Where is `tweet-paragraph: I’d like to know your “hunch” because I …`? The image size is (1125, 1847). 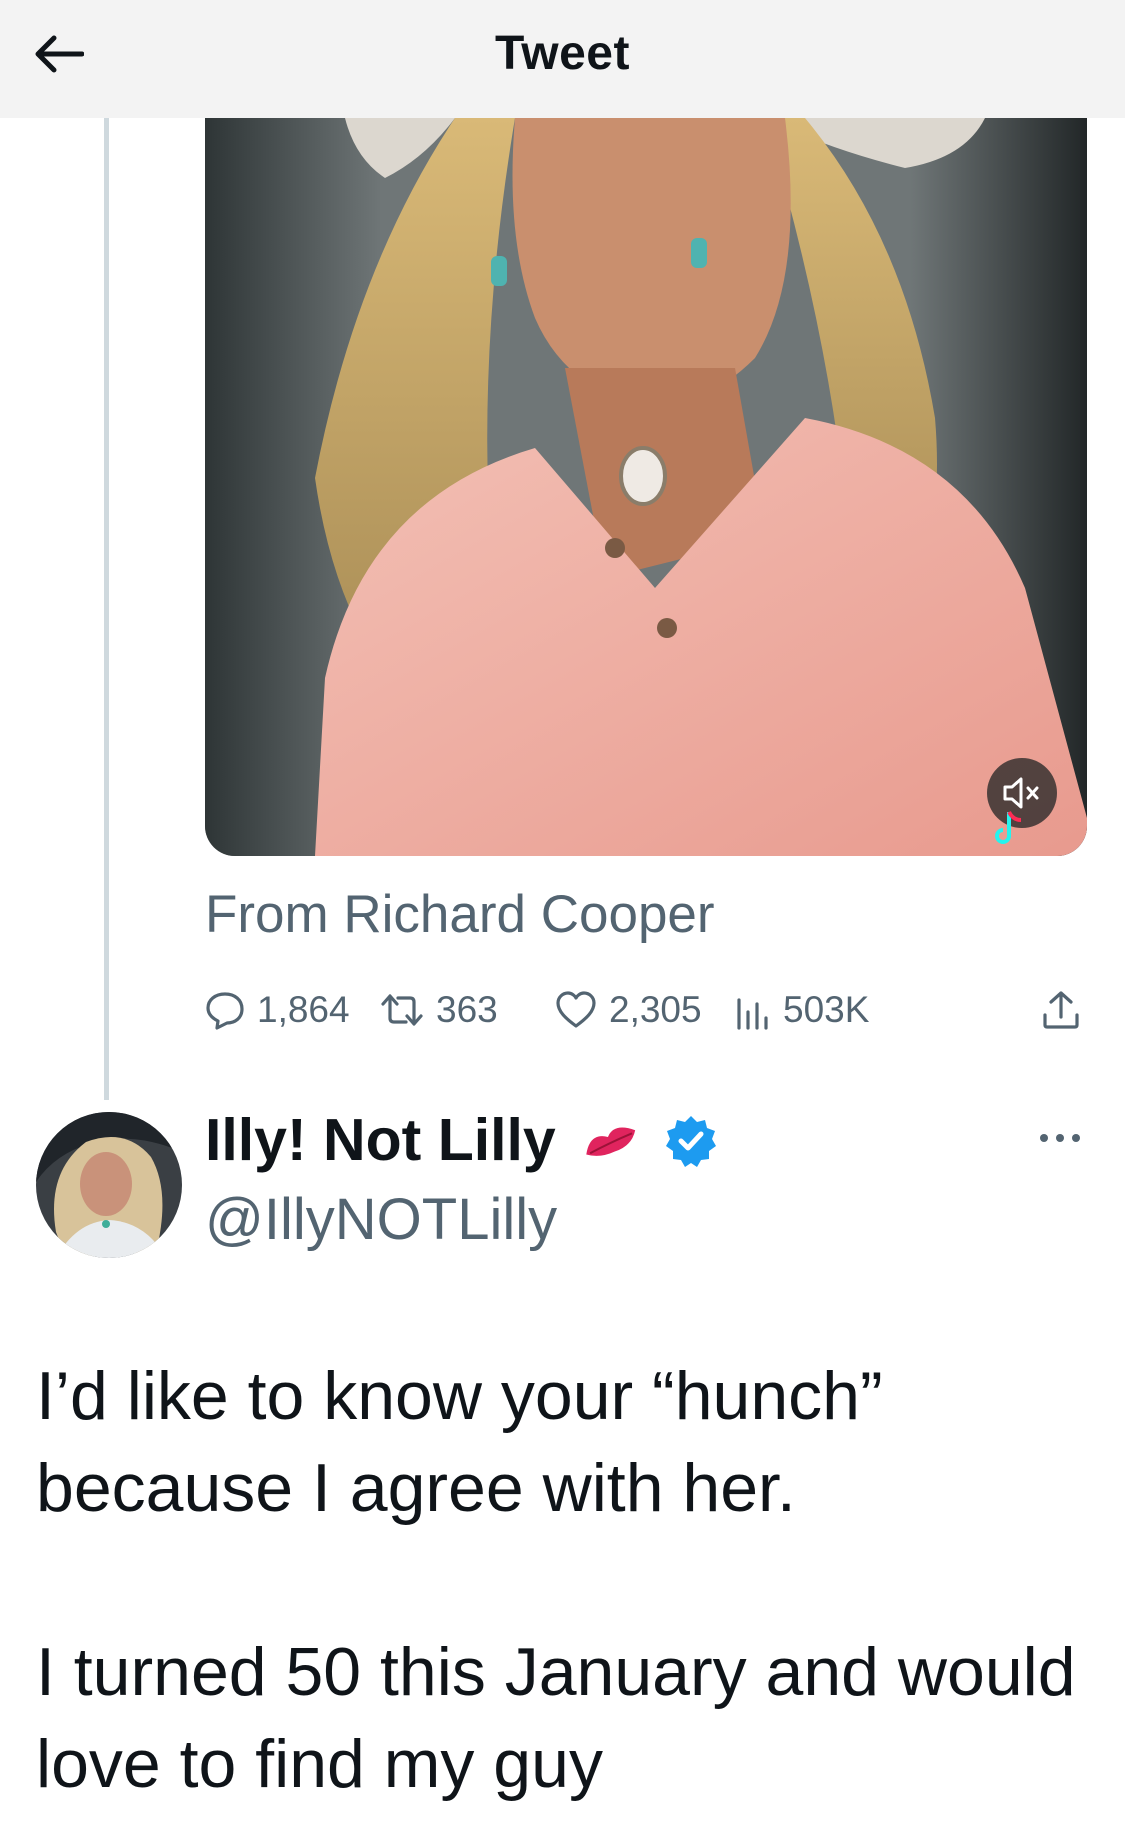
tweet-paragraph: I’d like to know your “hunch” because I … is located at coordinates (459, 1442).